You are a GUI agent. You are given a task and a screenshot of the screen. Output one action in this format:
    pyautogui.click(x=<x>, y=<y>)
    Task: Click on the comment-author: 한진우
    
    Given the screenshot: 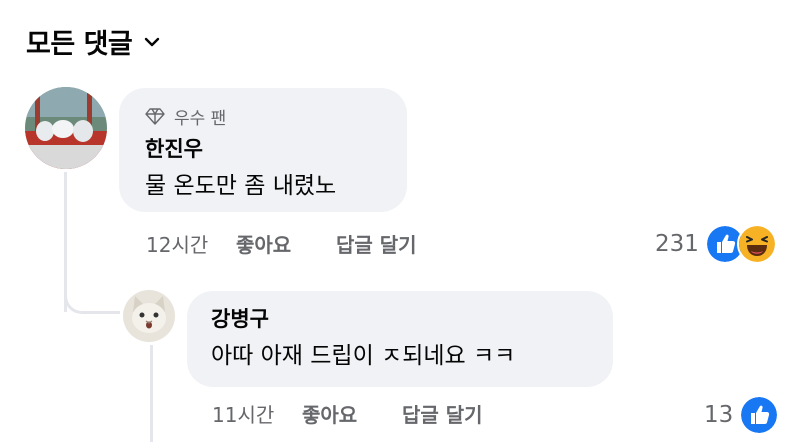 What is the action you would take?
    pyautogui.click(x=276, y=149)
    